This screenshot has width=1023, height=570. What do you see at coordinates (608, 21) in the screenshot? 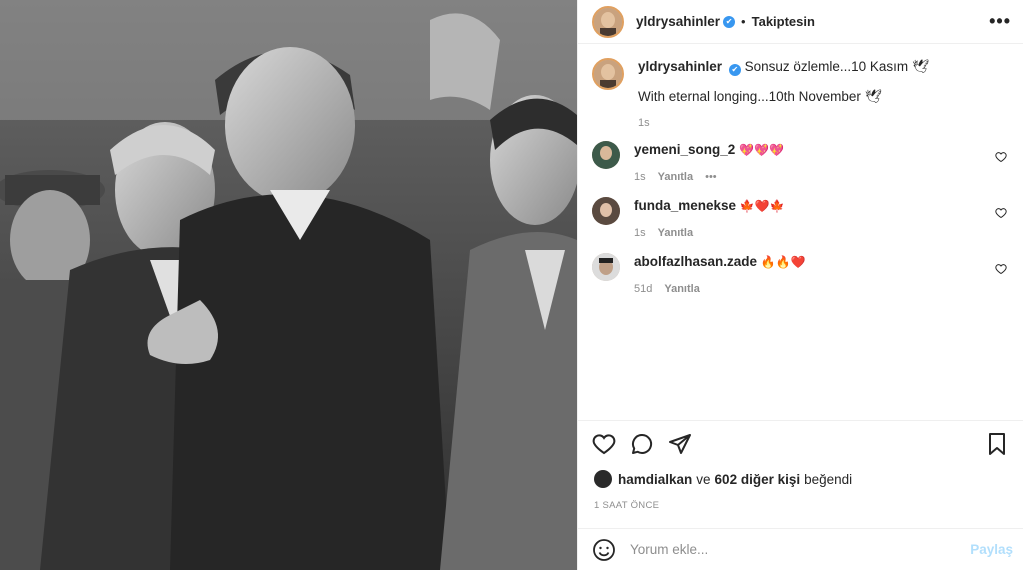
I see `author-avatar` at bounding box center [608, 21].